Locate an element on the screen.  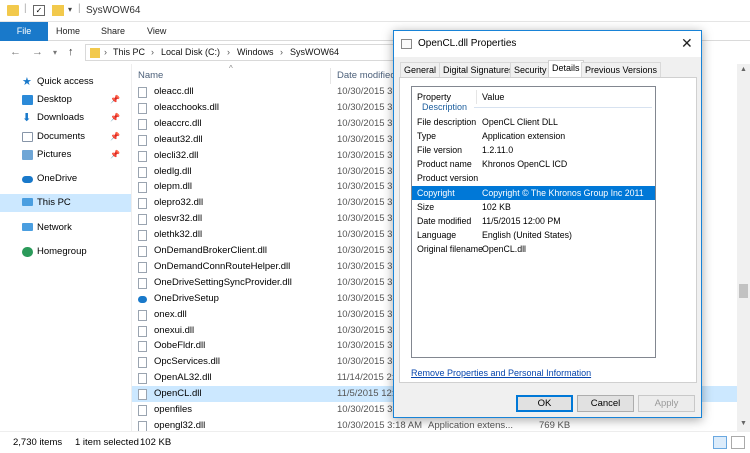
nav-item-onedrive: OneDrive is located at coordinates (65, 179).